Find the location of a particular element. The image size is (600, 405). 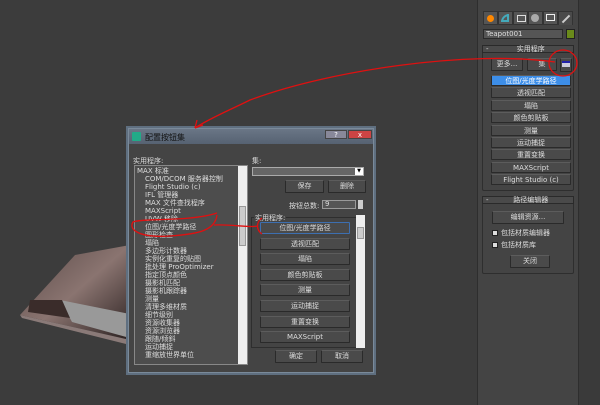

utility-button: 测量 is located at coordinates (531, 130).